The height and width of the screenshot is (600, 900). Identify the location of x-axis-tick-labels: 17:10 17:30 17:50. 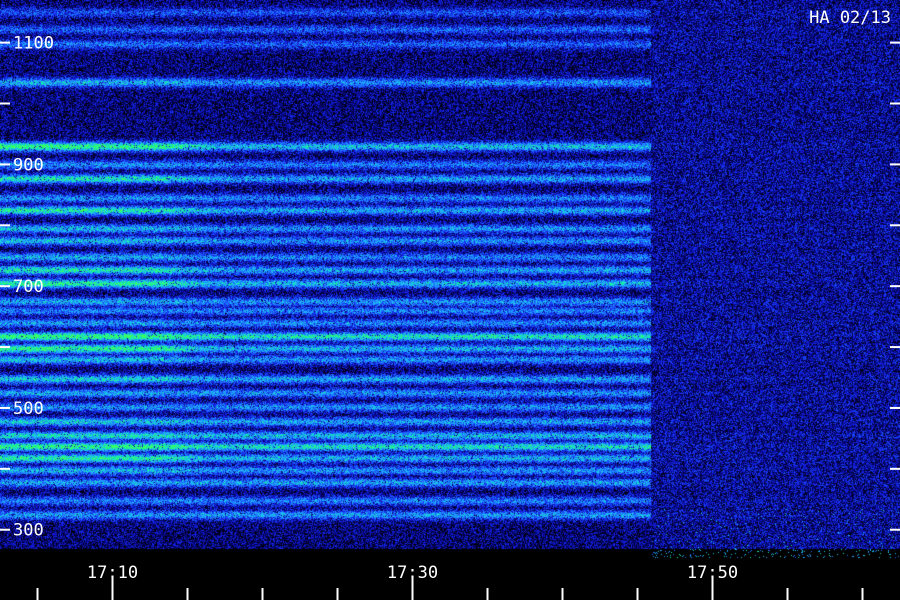
(412, 573).